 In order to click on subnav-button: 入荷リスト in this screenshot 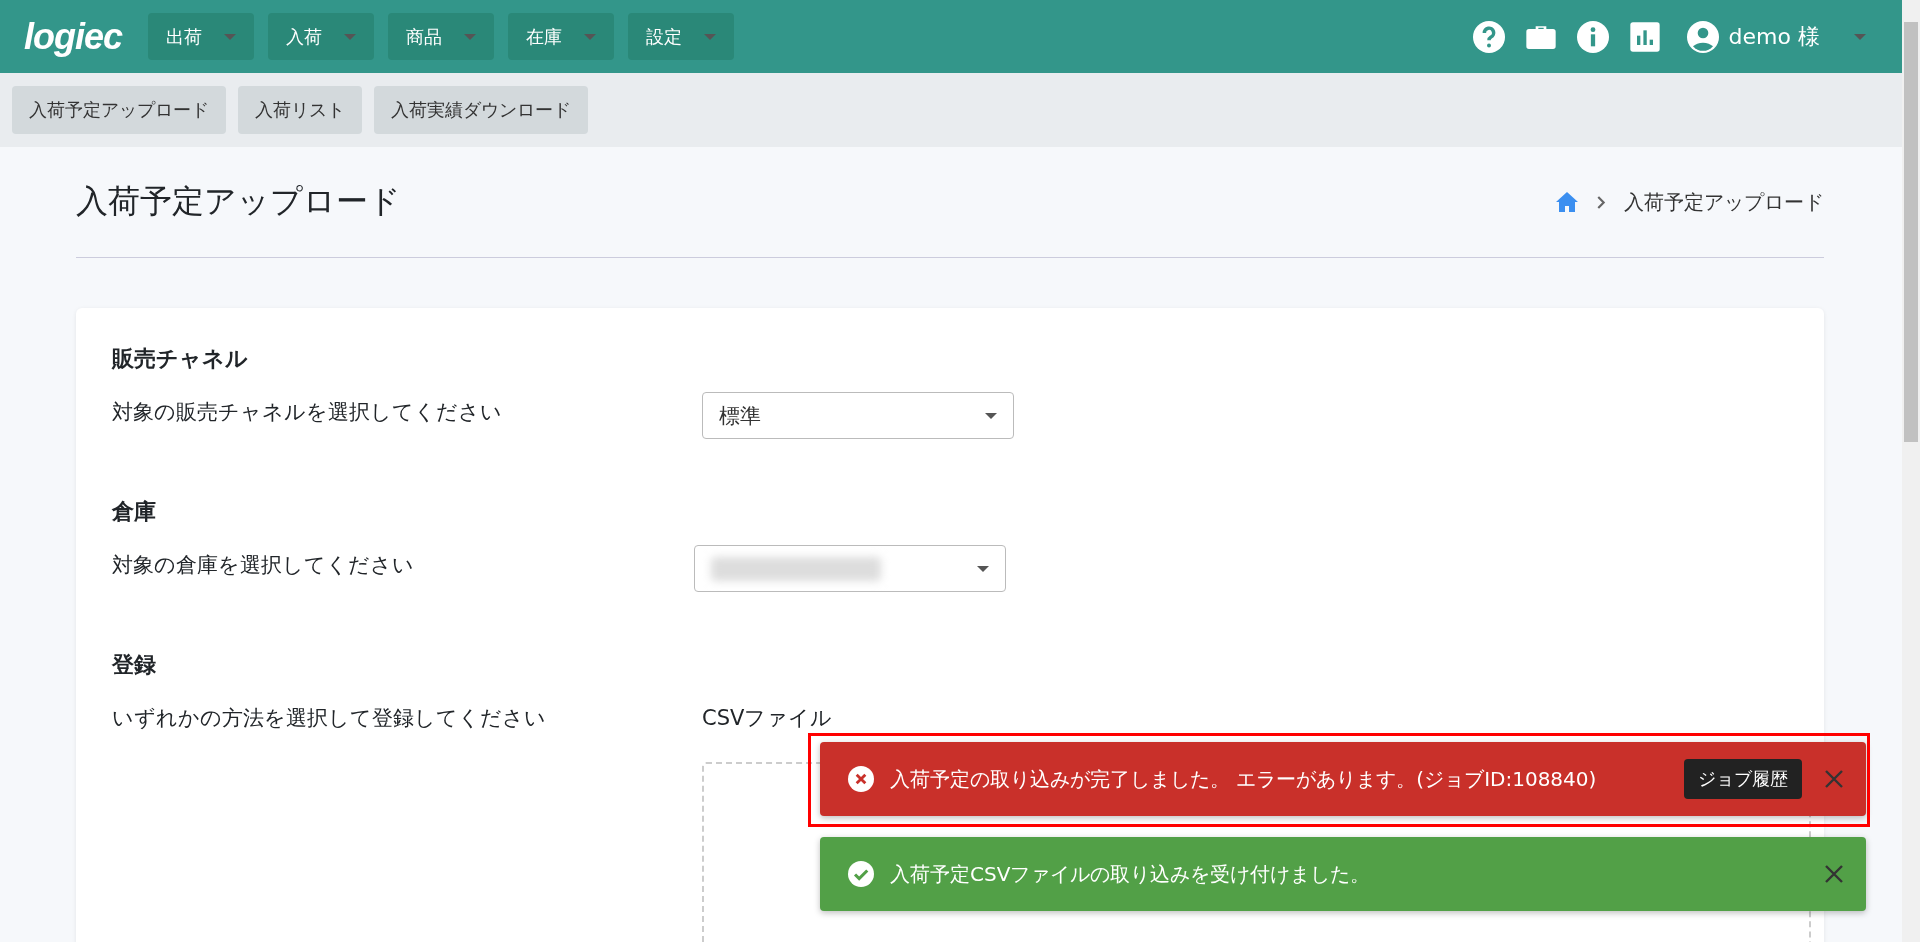, I will do `click(300, 110)`.